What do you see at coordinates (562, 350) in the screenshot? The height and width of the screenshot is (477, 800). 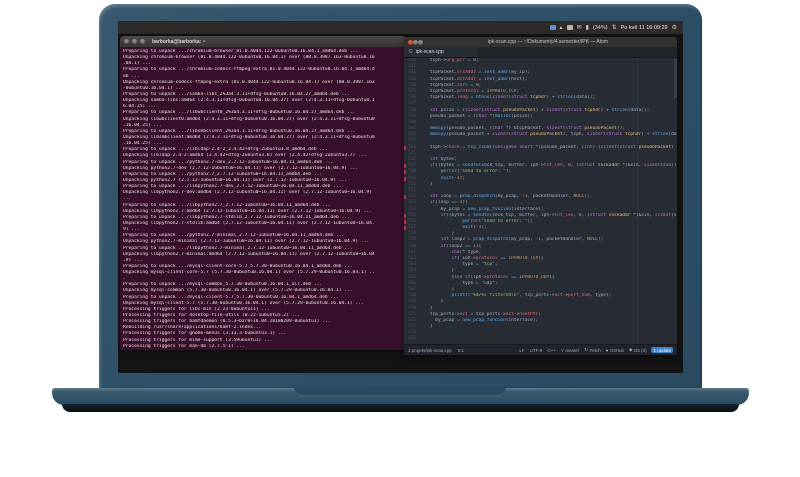 I see `branch-icon: Y` at bounding box center [562, 350].